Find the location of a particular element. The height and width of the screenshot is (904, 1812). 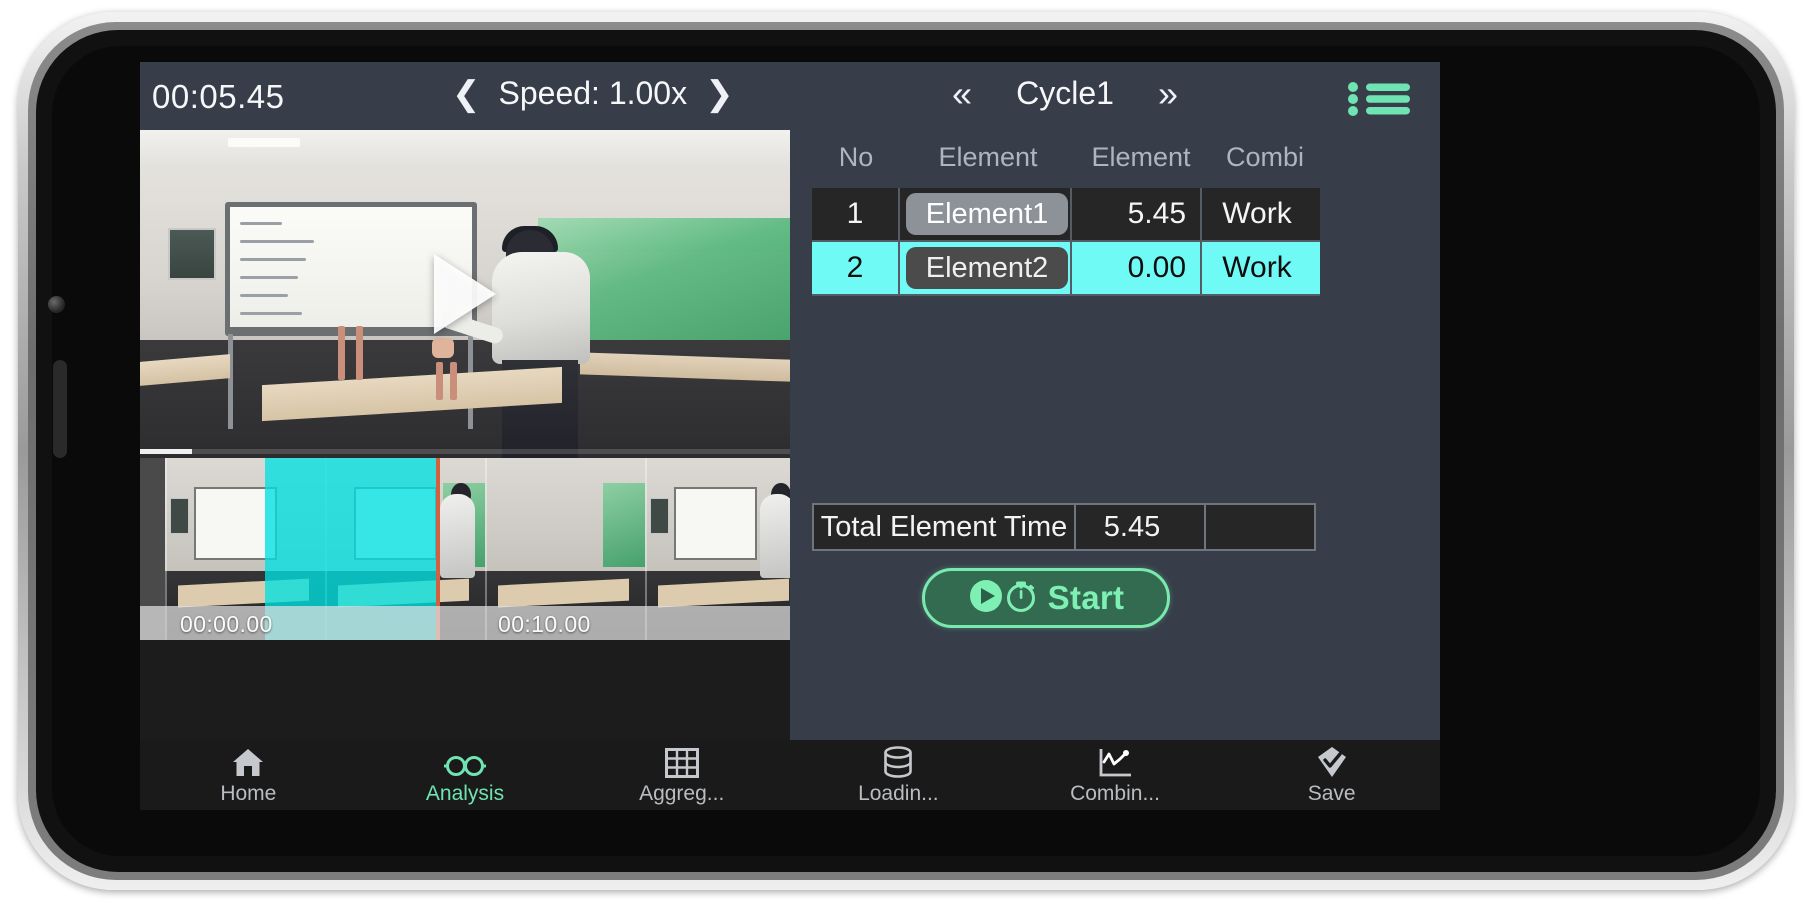

column-header-no: No is located at coordinates (856, 157).